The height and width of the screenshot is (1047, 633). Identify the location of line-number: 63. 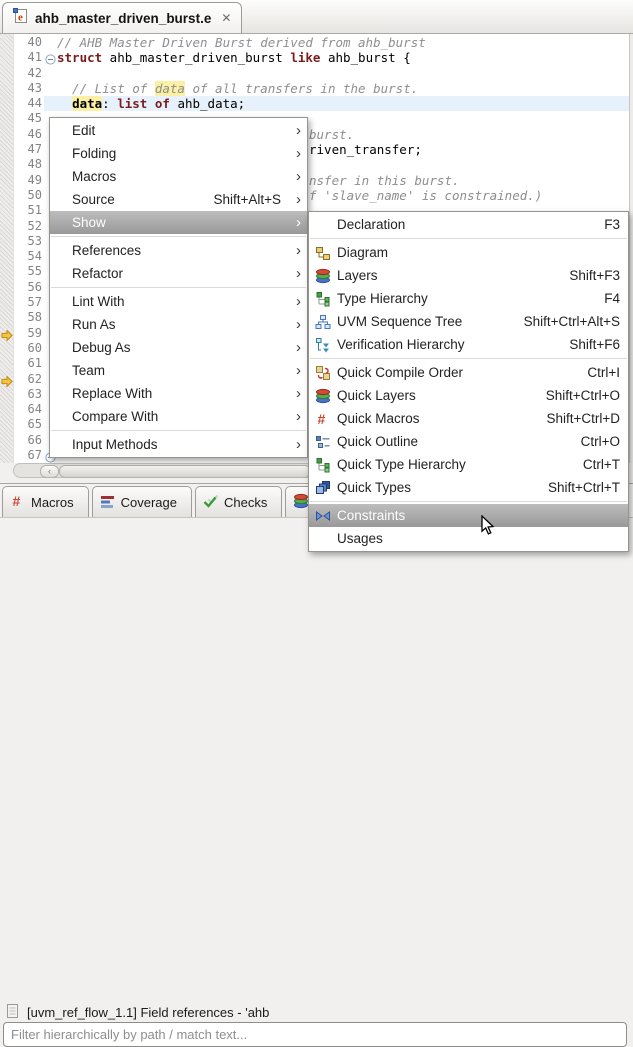
(34, 393).